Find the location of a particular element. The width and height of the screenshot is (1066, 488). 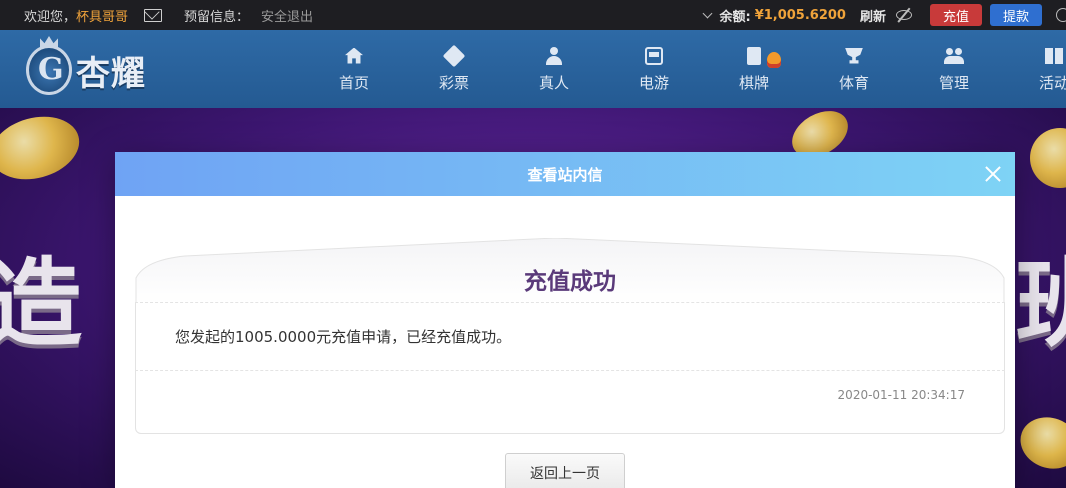

nav-item-lottery: 彩票 is located at coordinates (454, 69).